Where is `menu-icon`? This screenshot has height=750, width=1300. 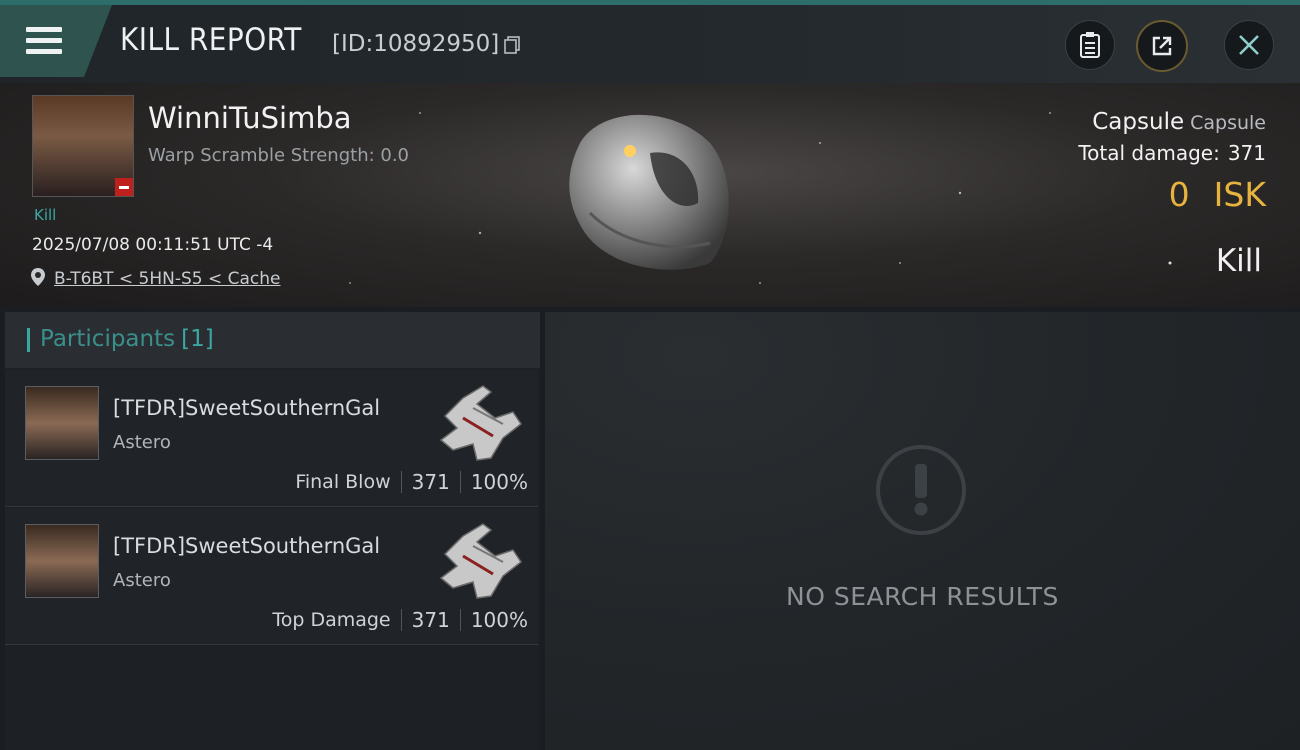 menu-icon is located at coordinates (44, 41).